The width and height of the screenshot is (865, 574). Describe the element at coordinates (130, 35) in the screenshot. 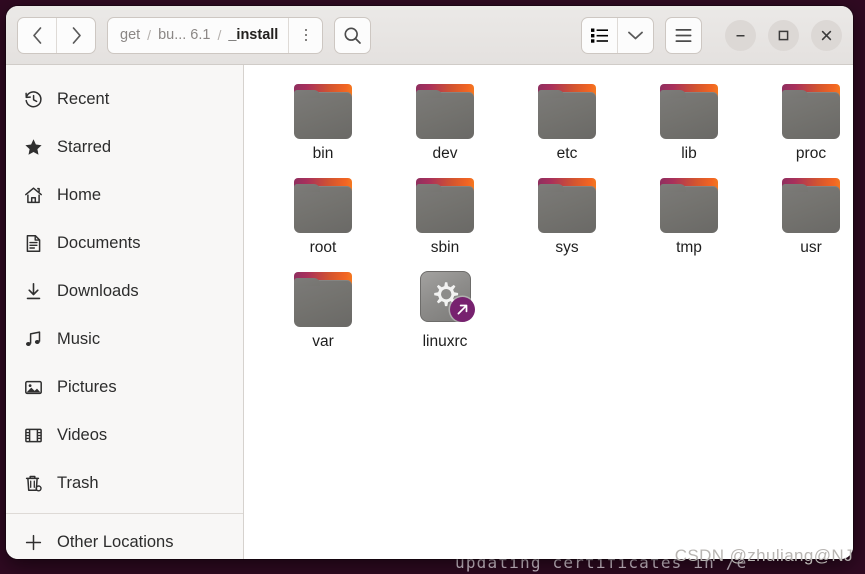

I see `breadcrumb-item-0: get` at that location.